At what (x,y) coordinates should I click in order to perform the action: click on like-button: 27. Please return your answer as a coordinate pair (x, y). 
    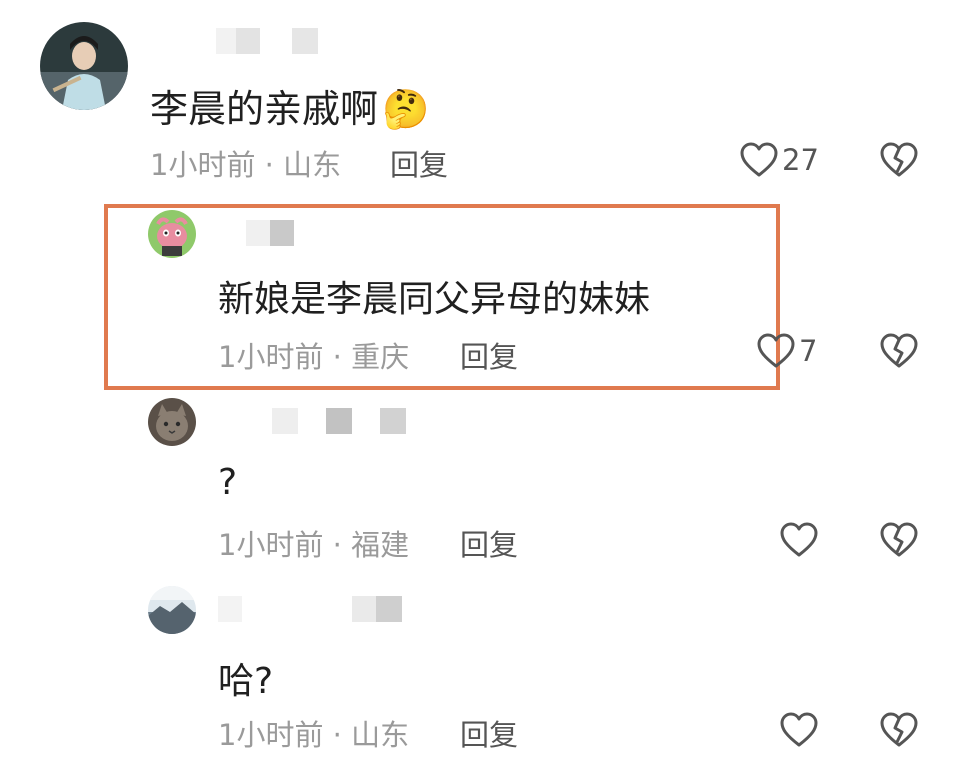
    Looking at the image, I should click on (779, 160).